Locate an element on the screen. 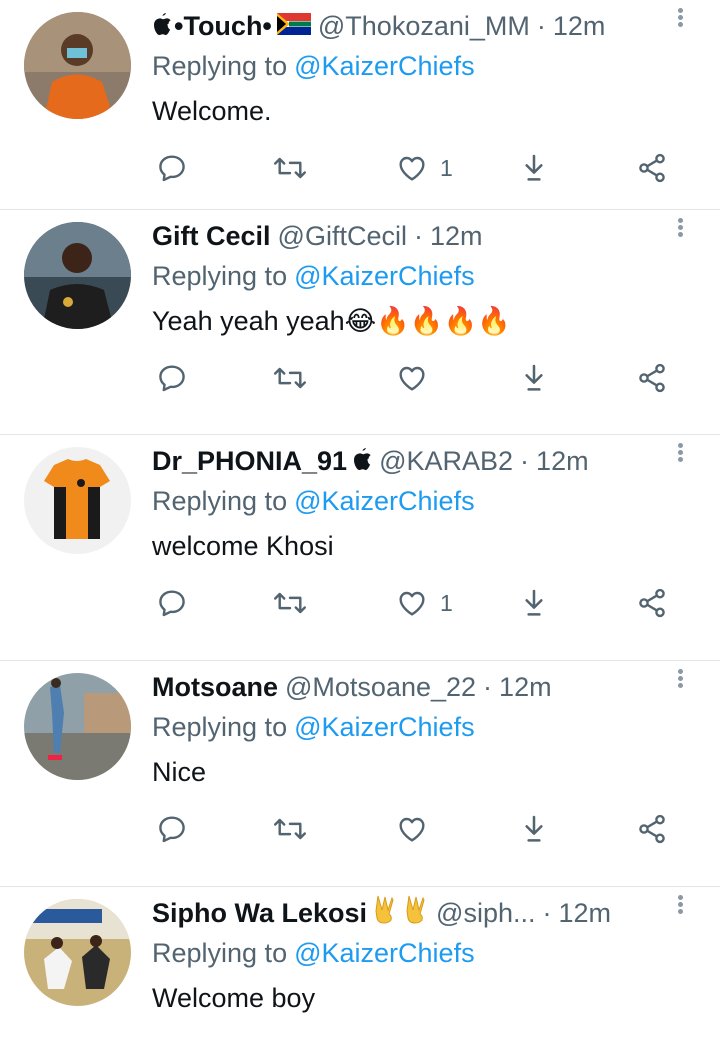  tweet-actions is located at coordinates (417, 378).